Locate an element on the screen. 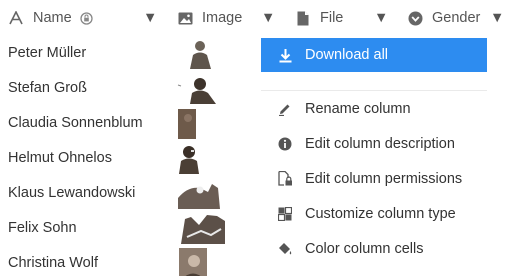 The height and width of the screenshot is (276, 513). column-header-label: Gender is located at coordinates (456, 18).